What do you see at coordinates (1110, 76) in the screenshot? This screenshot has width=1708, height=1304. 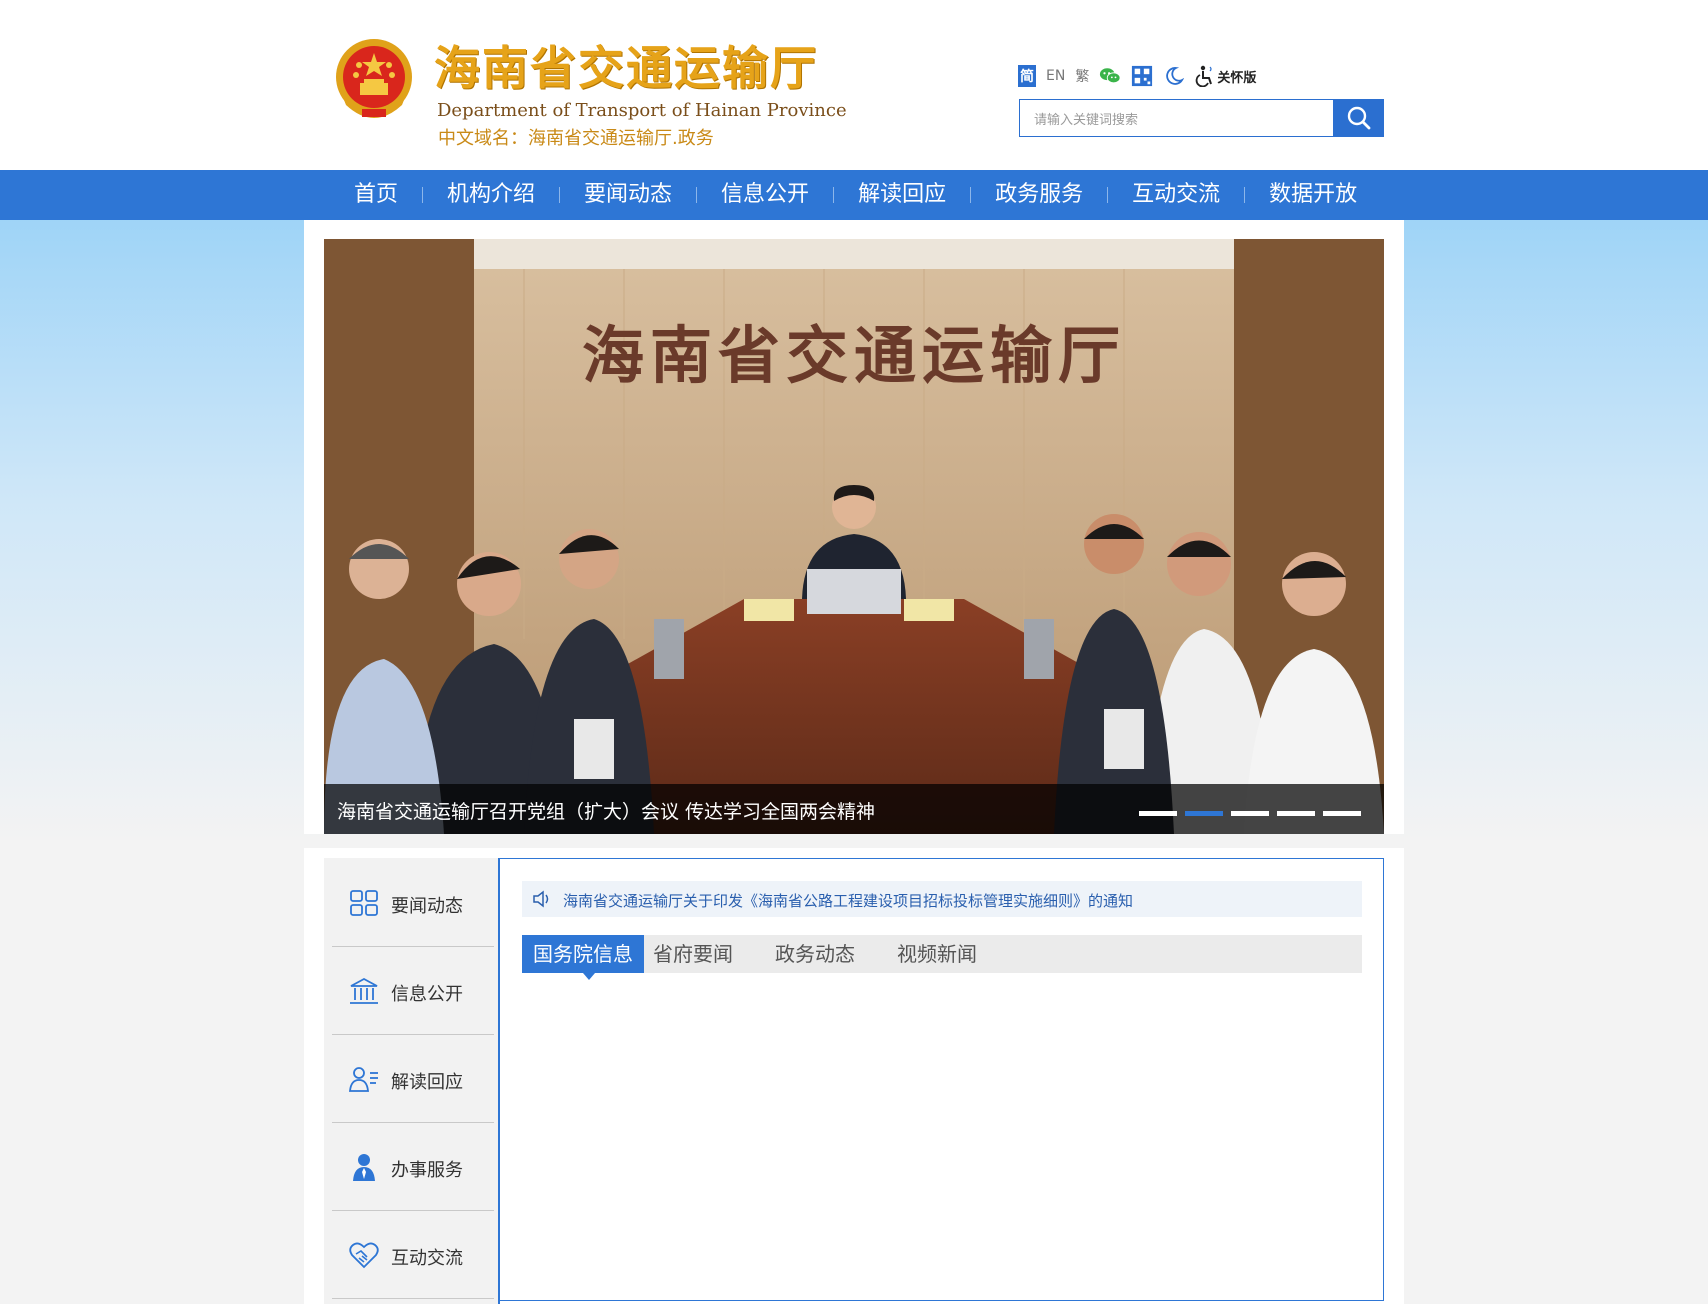 I see `wechat-icon` at bounding box center [1110, 76].